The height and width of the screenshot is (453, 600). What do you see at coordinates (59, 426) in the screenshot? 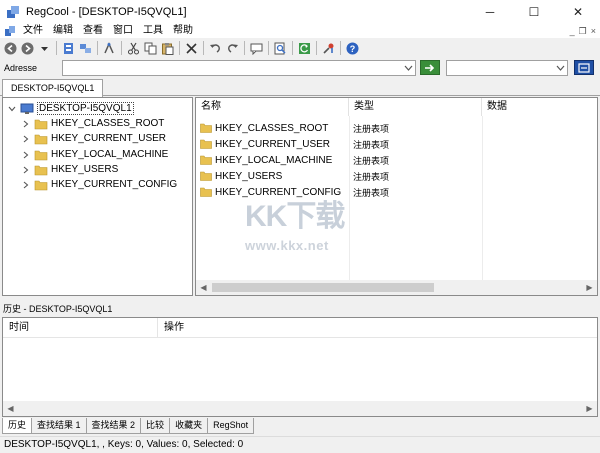
I see `tab-find-results-1: 查找结果 1` at bounding box center [59, 426].